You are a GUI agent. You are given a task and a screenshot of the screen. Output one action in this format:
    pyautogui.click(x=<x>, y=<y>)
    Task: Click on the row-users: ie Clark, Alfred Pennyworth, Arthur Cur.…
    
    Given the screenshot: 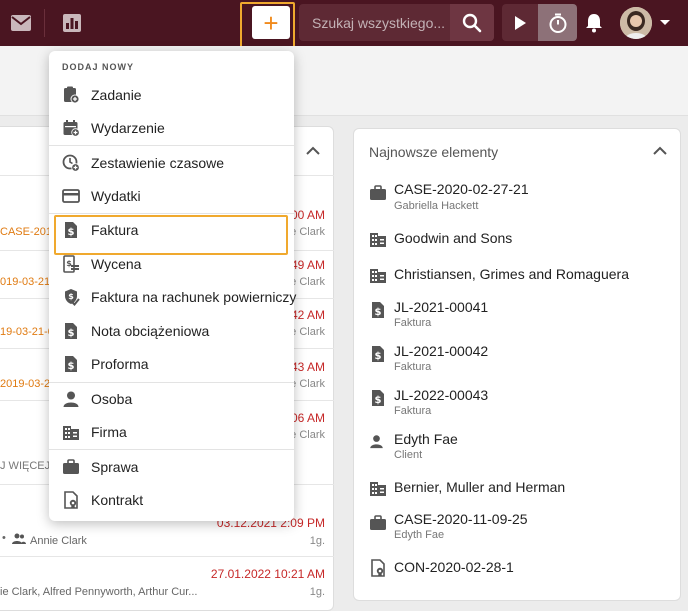 What is the action you would take?
    pyautogui.click(x=99, y=592)
    